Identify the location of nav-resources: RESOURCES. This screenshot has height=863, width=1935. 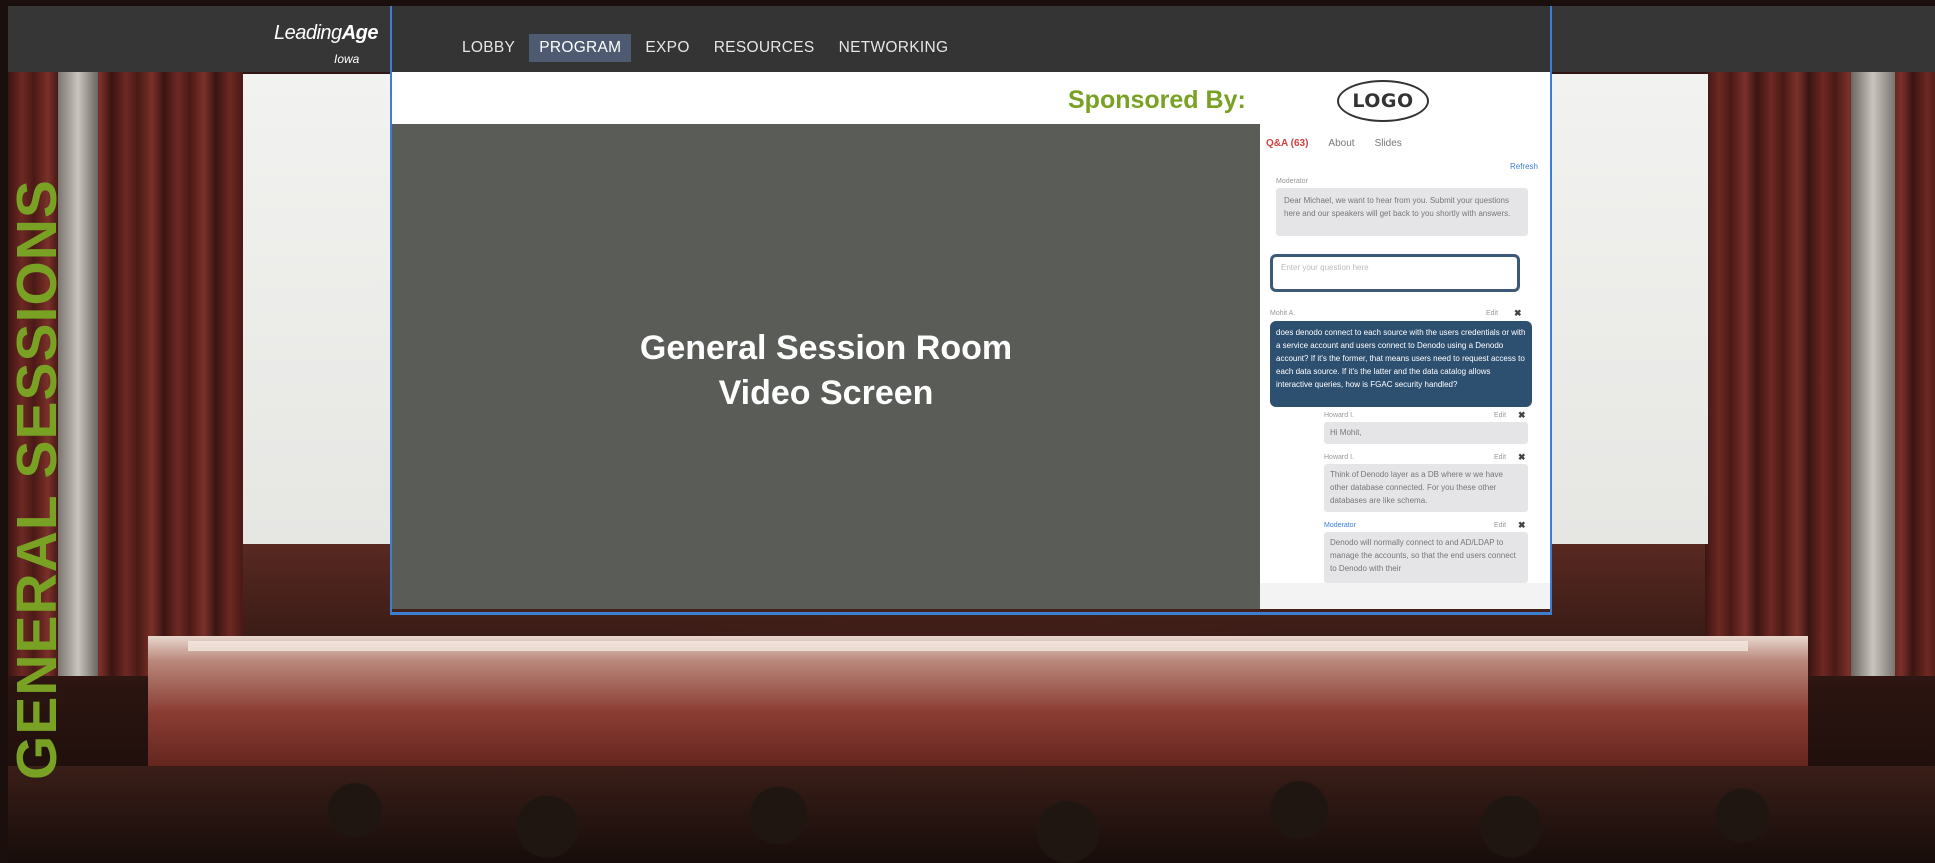
(764, 48).